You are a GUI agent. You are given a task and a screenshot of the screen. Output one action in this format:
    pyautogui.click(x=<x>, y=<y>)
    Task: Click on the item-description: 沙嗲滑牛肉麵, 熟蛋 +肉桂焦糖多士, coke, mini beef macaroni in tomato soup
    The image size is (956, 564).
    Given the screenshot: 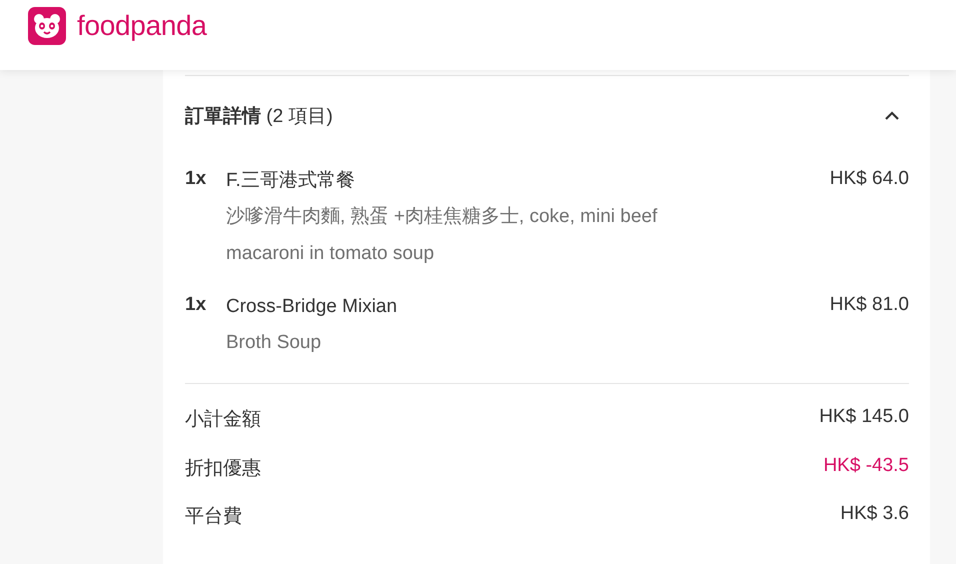 What is the action you would take?
    pyautogui.click(x=442, y=235)
    